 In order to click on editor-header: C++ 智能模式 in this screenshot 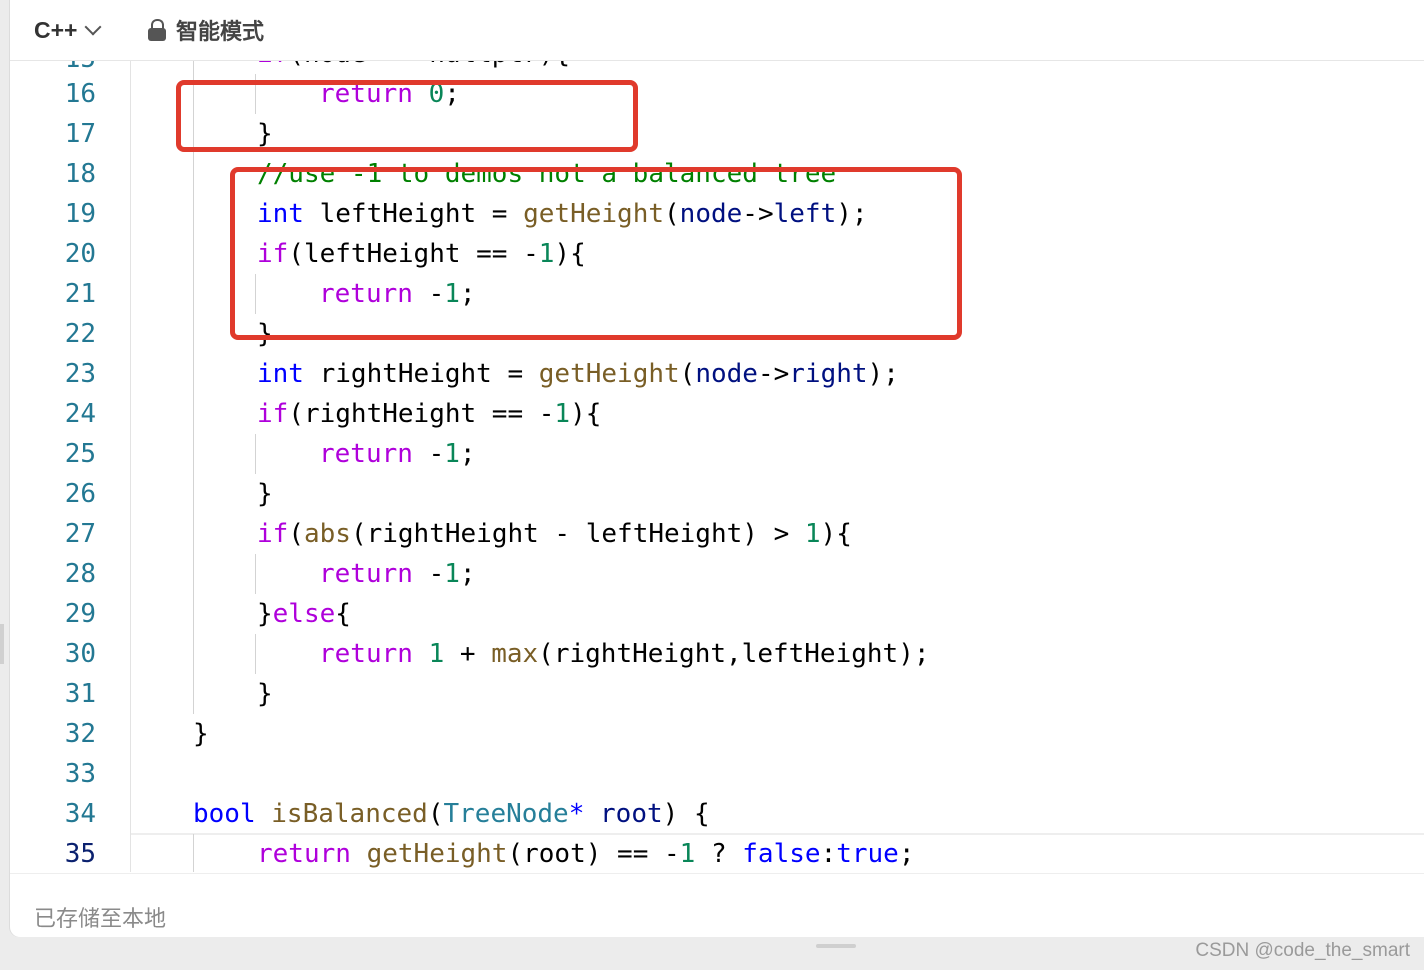, I will do `click(717, 30)`.